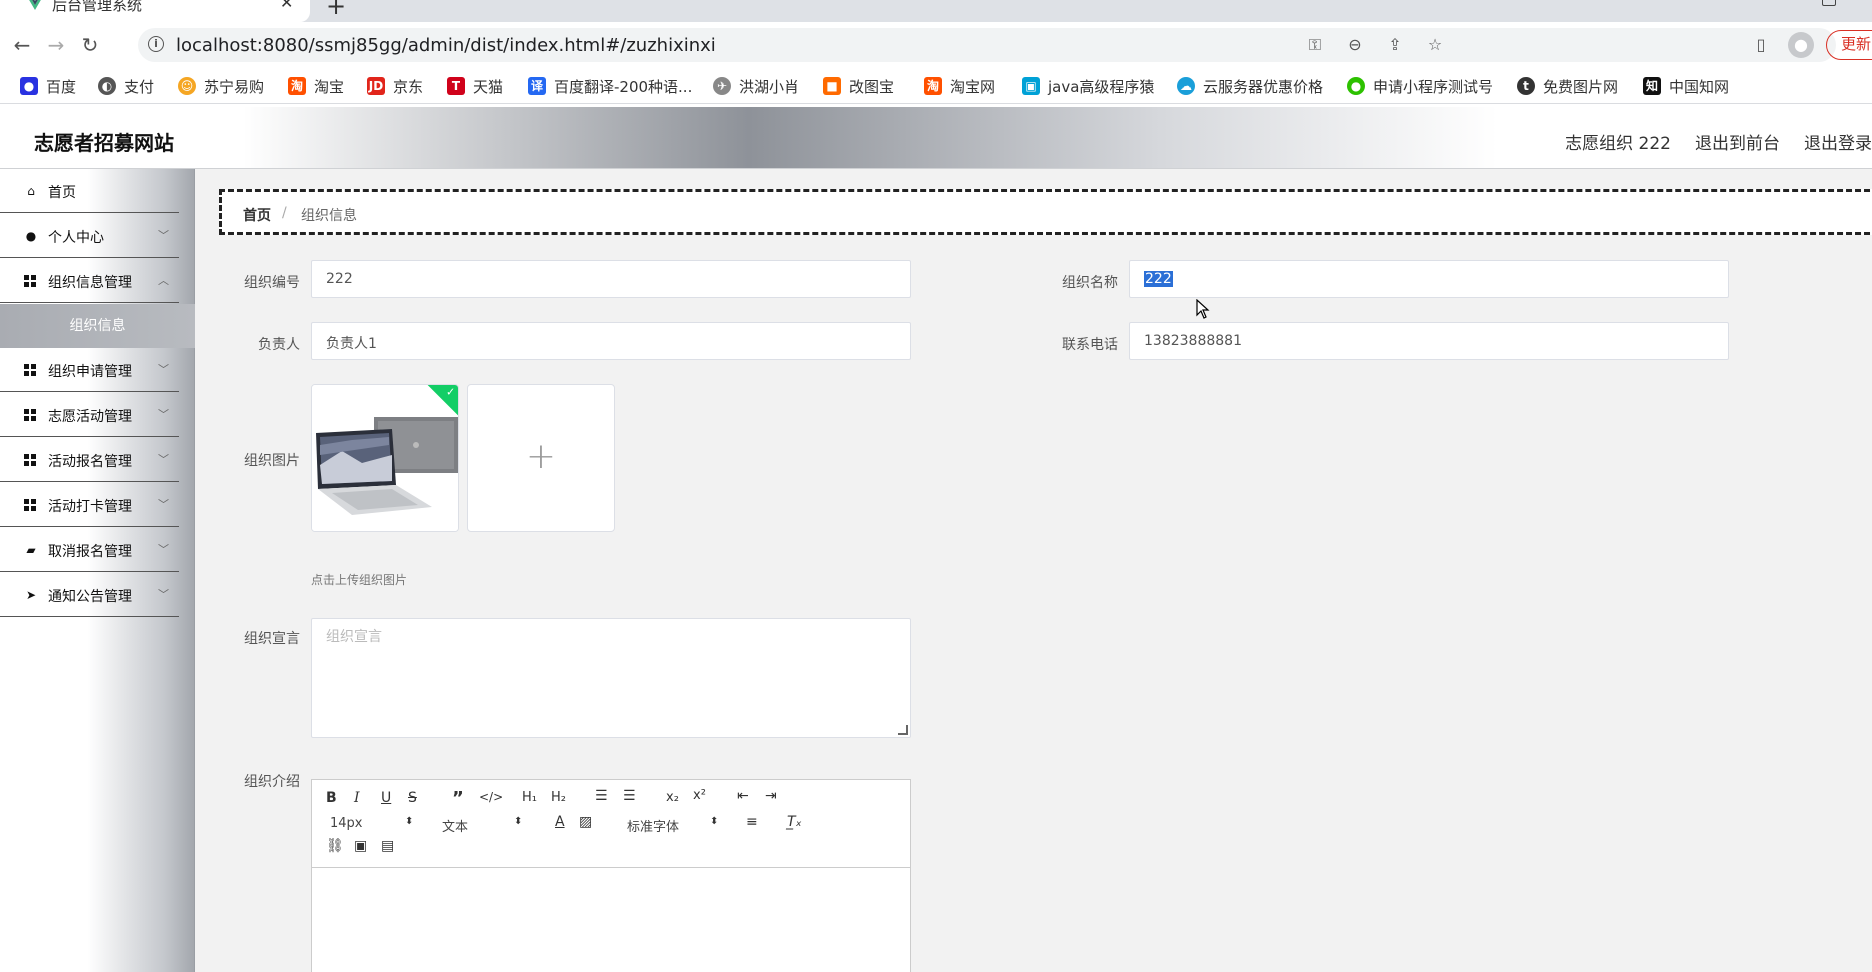 This screenshot has height=972, width=1872. Describe the element at coordinates (221, 86) in the screenshot. I see `bookmark-item: ☺ 苏宁易购` at that location.